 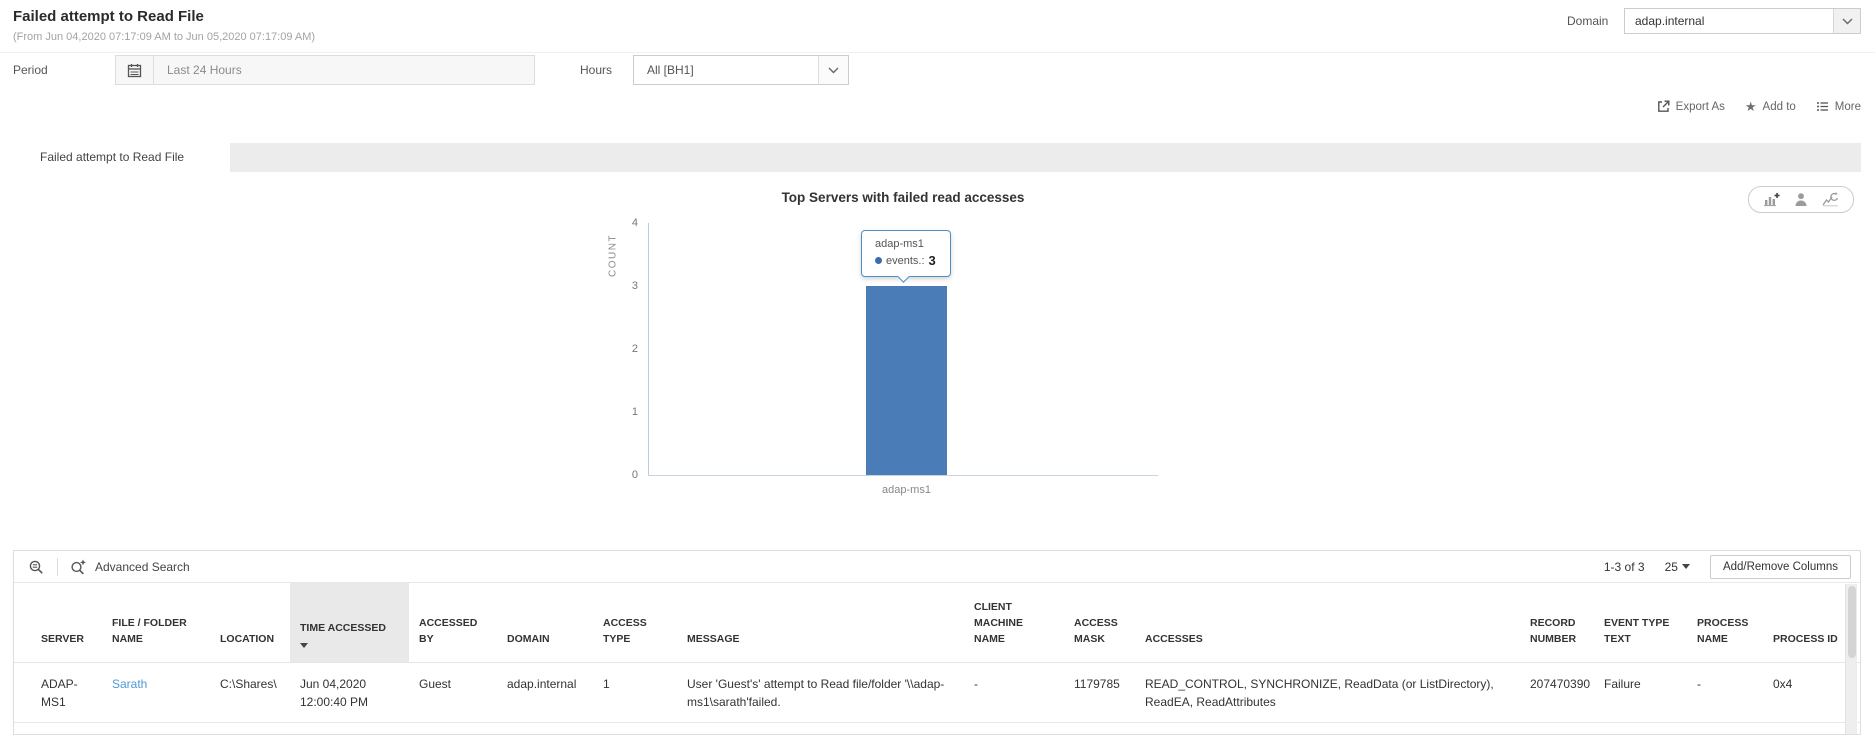 What do you see at coordinates (135, 70) in the screenshot?
I see `calendar-icon` at bounding box center [135, 70].